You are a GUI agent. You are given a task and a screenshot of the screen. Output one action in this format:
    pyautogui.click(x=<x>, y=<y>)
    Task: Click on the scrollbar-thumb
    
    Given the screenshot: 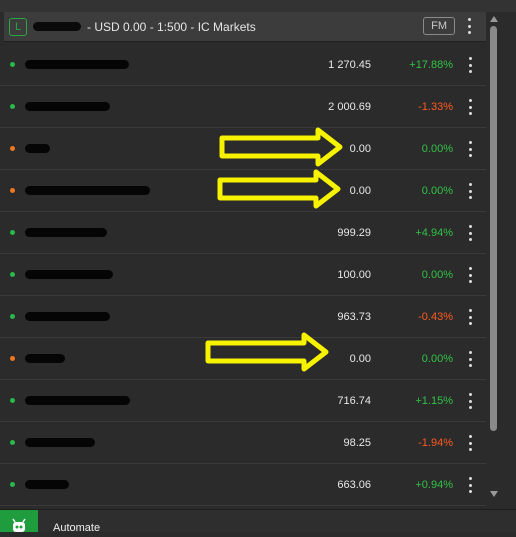 What is the action you would take?
    pyautogui.click(x=493, y=228)
    